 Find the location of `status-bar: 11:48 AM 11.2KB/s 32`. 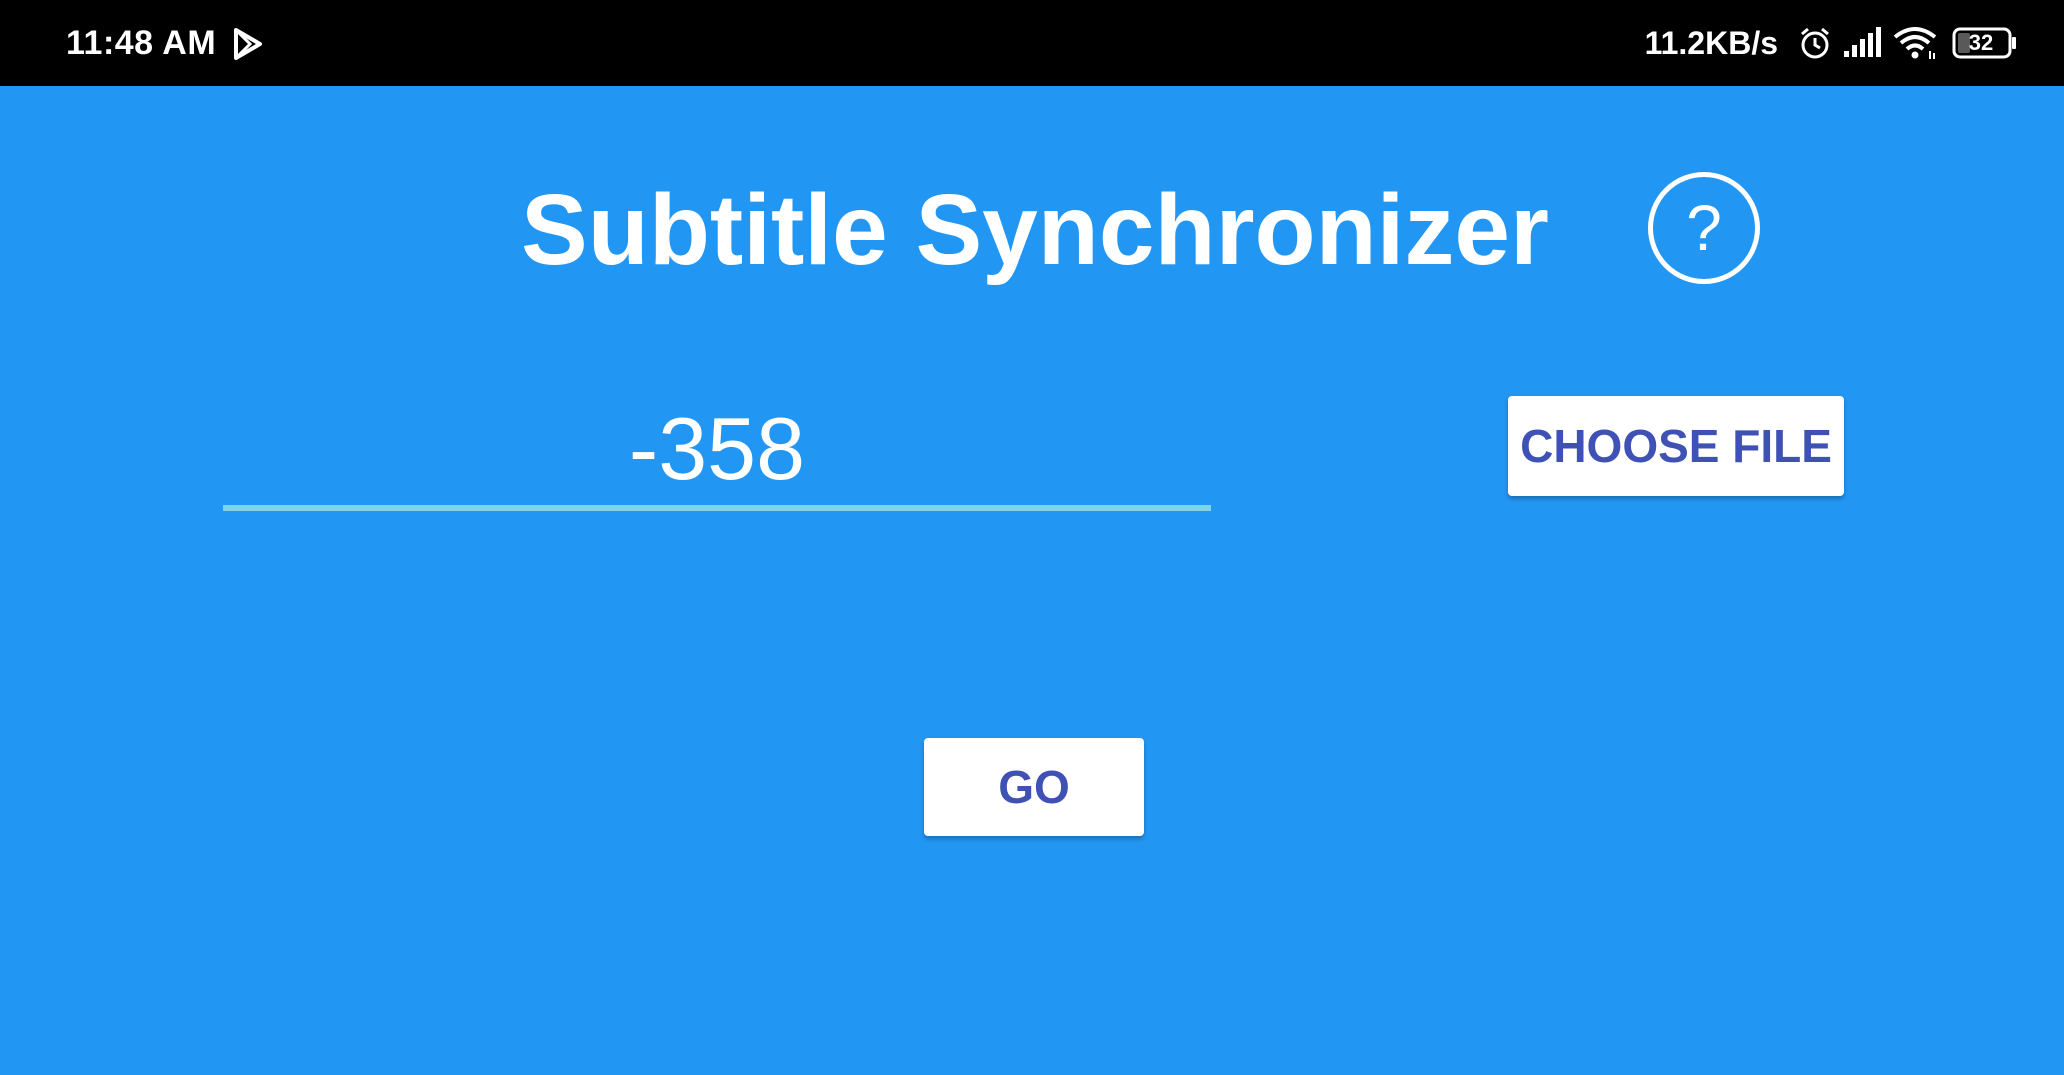

status-bar: 11:48 AM 11.2KB/s 32 is located at coordinates (1032, 43).